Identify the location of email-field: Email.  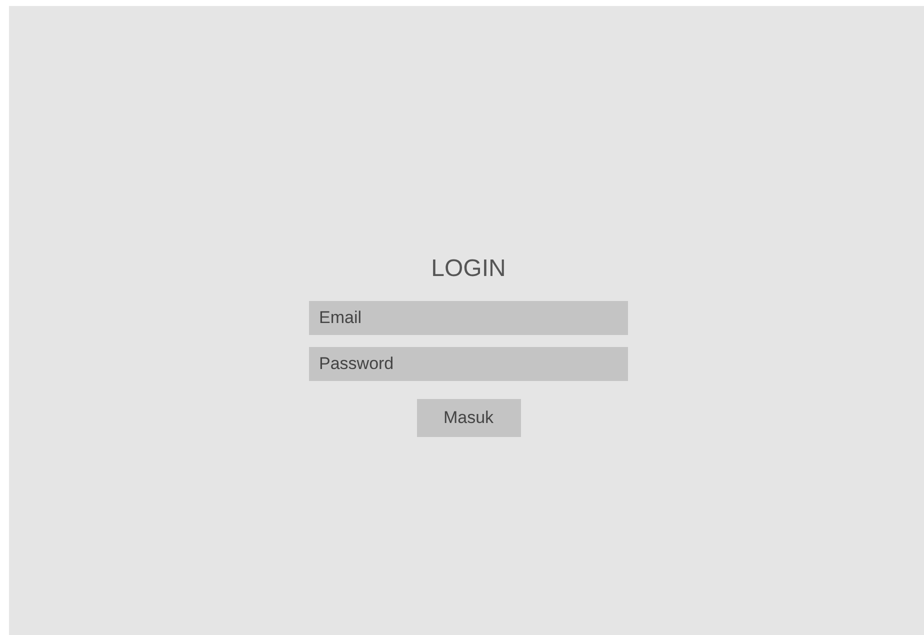
(468, 318).